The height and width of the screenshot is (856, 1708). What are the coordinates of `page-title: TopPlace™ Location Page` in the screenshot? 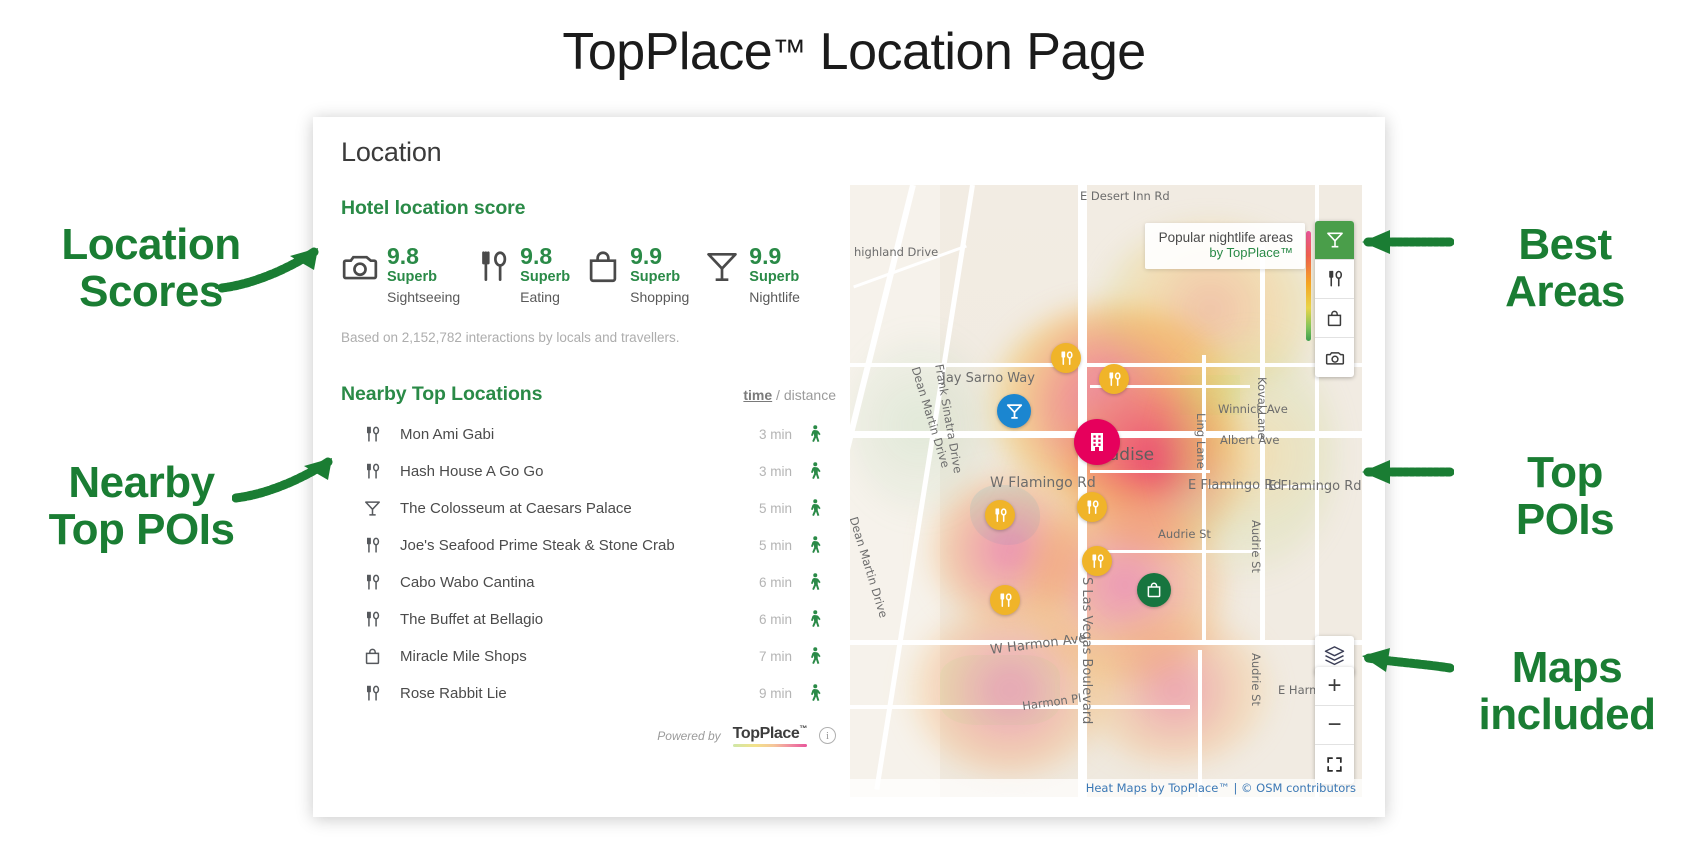 It's located at (854, 52).